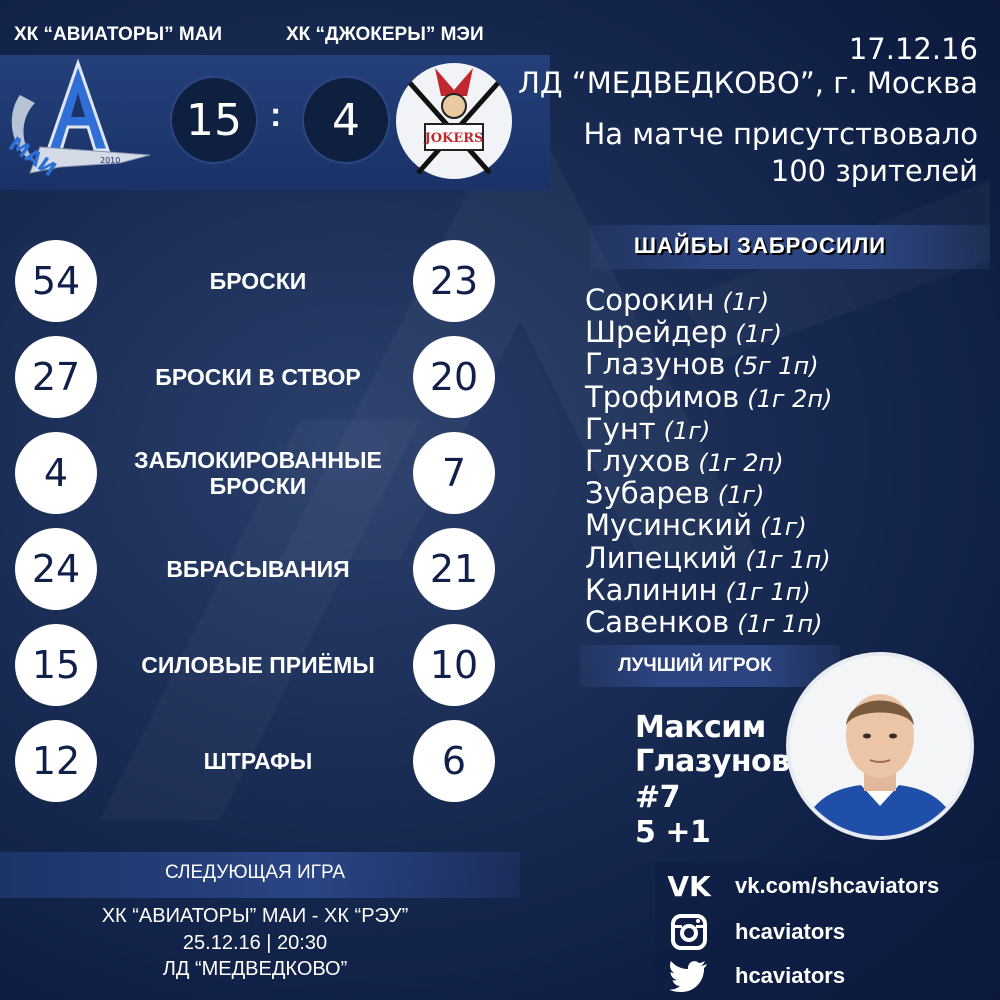  What do you see at coordinates (689, 932) in the screenshot?
I see `instagram-icon` at bounding box center [689, 932].